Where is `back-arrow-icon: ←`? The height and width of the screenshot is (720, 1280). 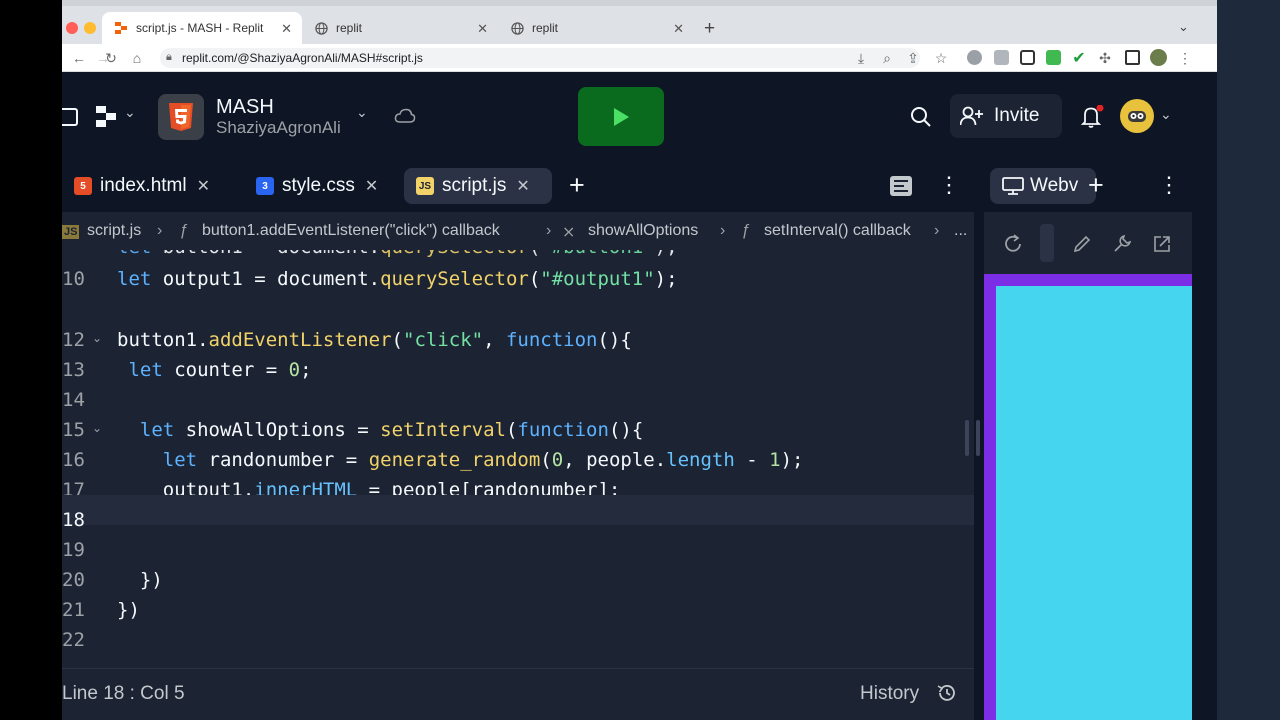
back-arrow-icon: ← is located at coordinates (79, 58).